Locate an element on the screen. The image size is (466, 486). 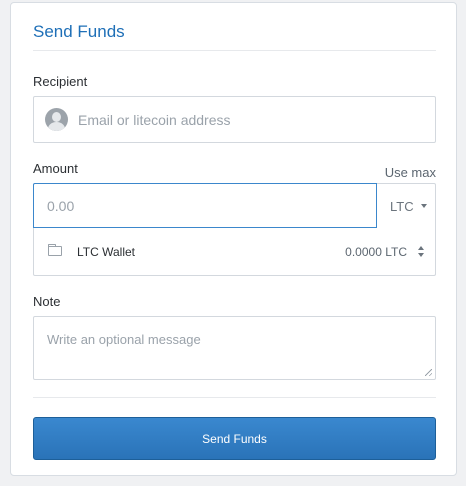
wallet-name: LTC Wallet is located at coordinates (106, 252).